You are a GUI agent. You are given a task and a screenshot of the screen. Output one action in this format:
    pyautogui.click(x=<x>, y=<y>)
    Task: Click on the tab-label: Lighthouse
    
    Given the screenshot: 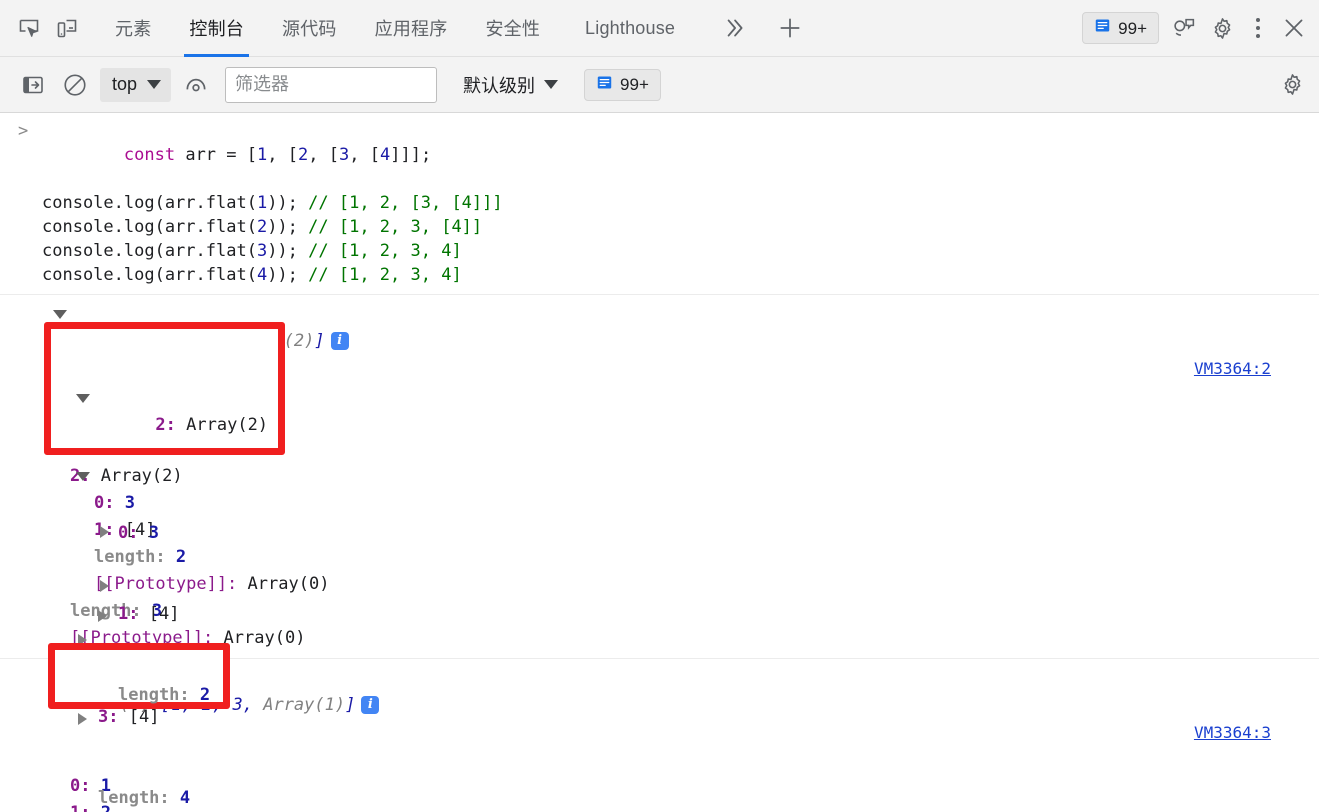 What is the action you would take?
    pyautogui.click(x=630, y=27)
    